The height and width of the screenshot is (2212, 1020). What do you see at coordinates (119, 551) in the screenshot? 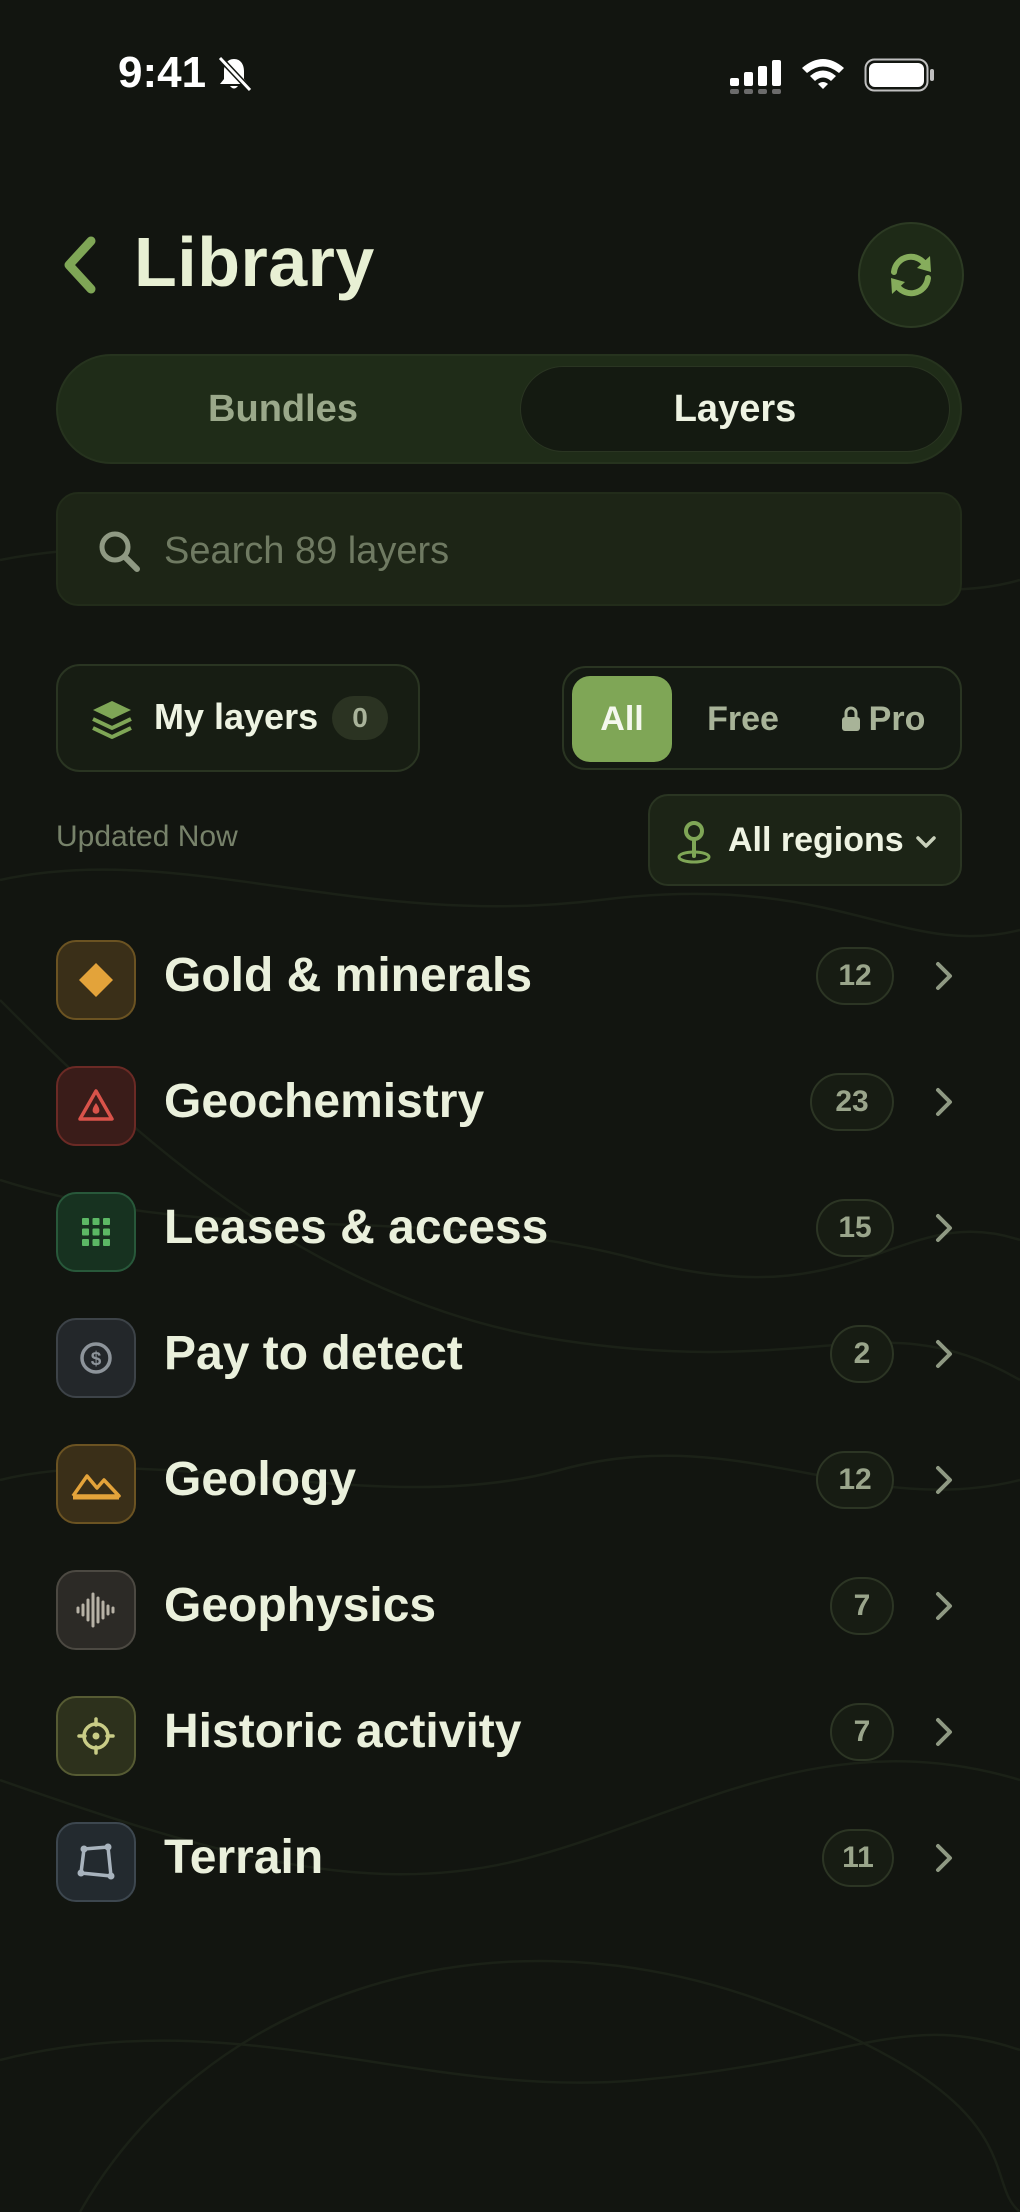
I see `search-icon` at bounding box center [119, 551].